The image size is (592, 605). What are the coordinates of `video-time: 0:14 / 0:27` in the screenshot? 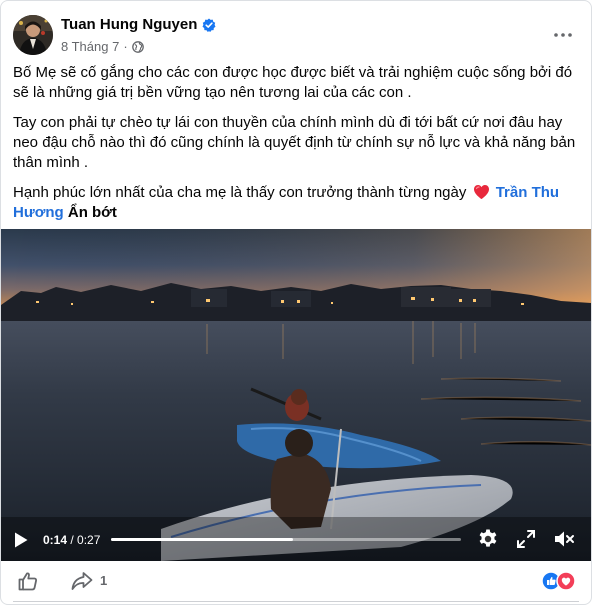 It's located at (71, 540).